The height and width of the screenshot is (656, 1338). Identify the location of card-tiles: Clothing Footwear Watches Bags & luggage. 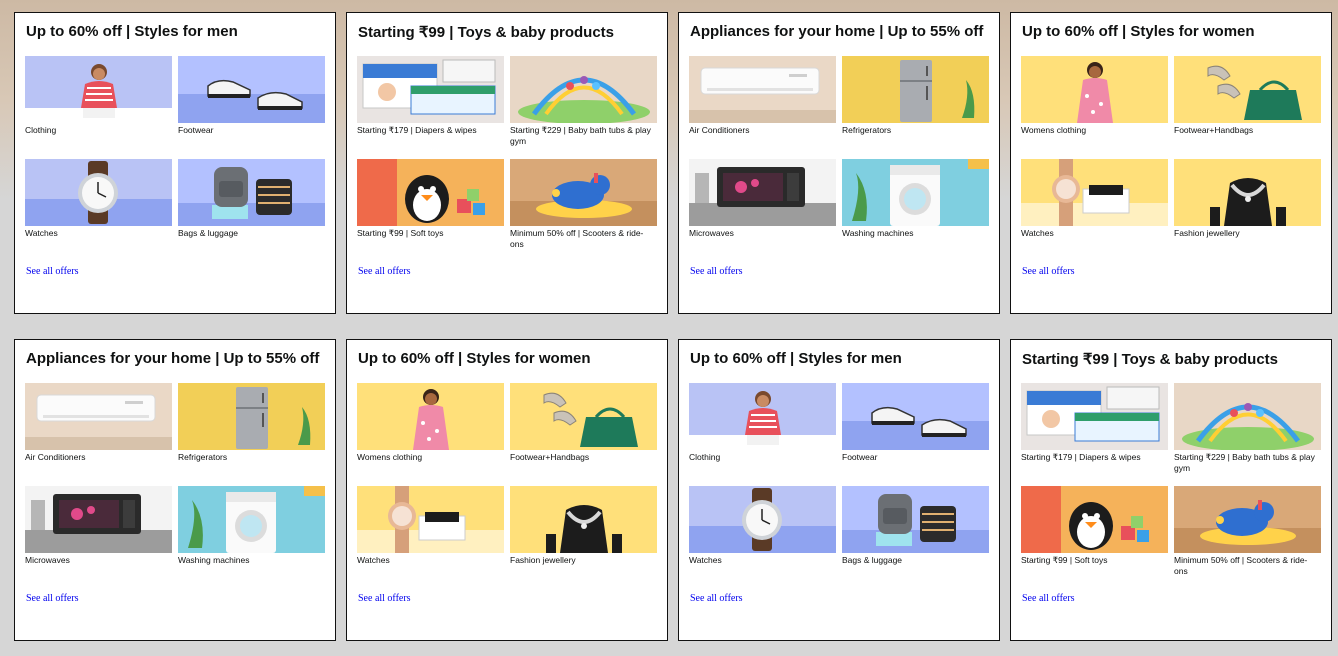
(839, 486).